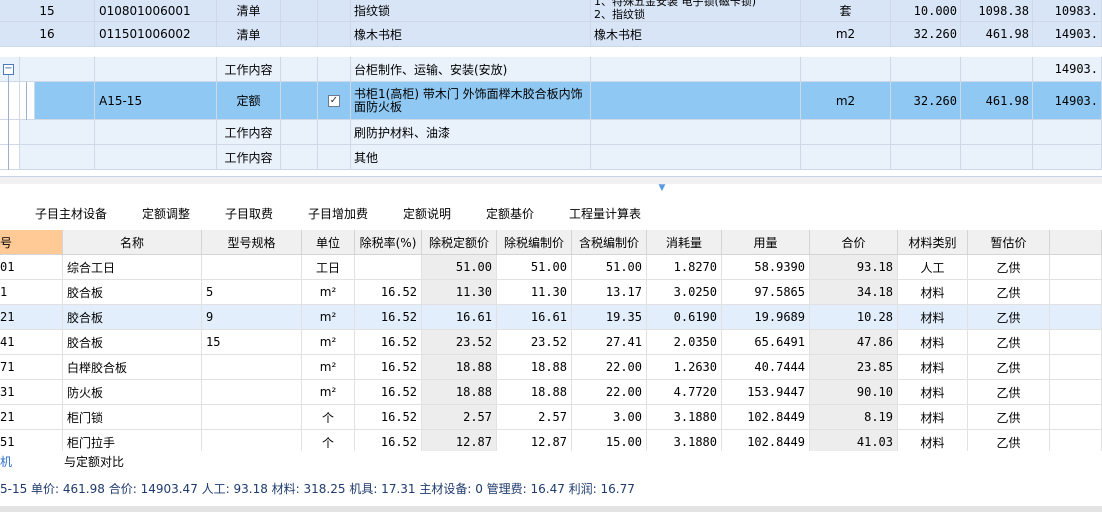  Describe the element at coordinates (684, 367) in the screenshot. I see `consume-cell: 1.2630` at that location.